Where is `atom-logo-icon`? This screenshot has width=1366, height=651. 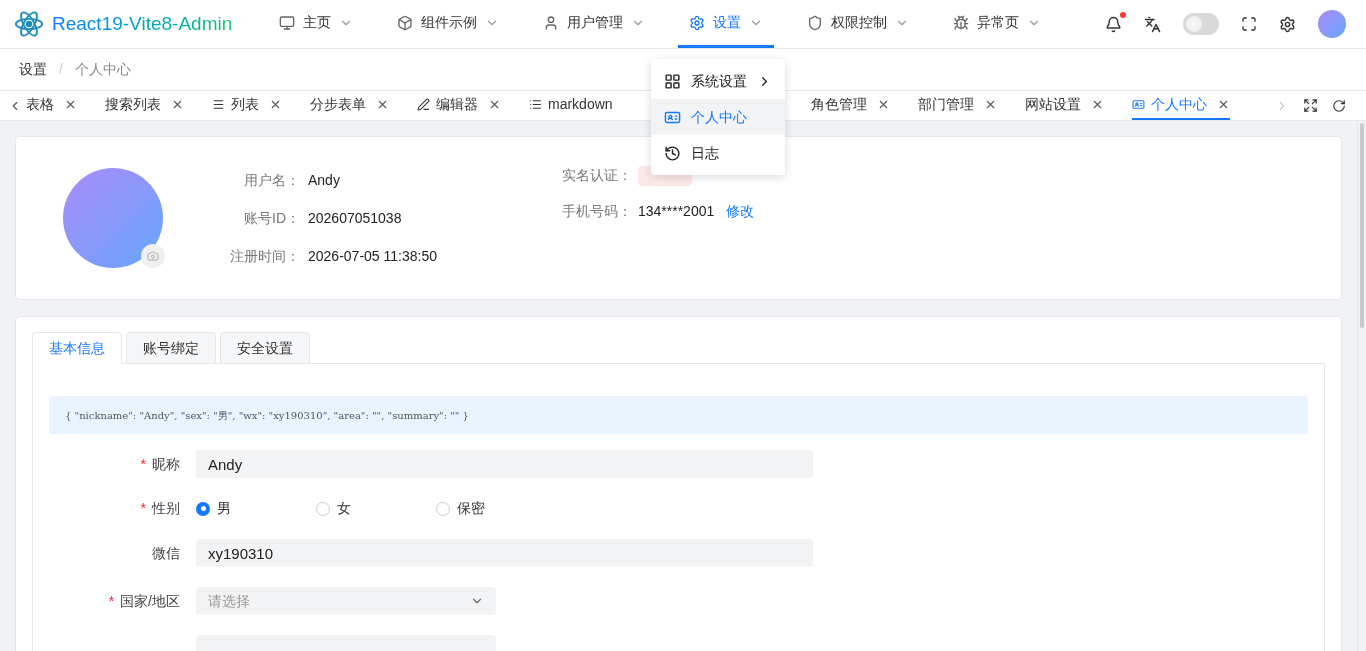
atom-logo-icon is located at coordinates (29, 24).